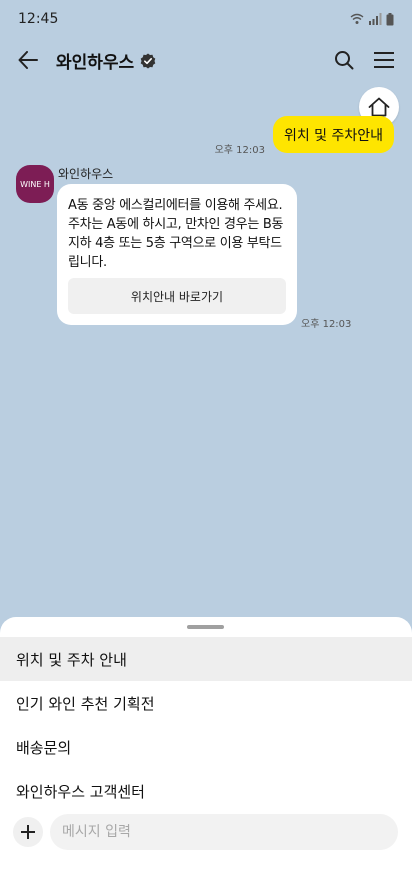 This screenshot has width=412, height=869. What do you see at coordinates (206, 19) in the screenshot?
I see `status-bar: 12:45` at bounding box center [206, 19].